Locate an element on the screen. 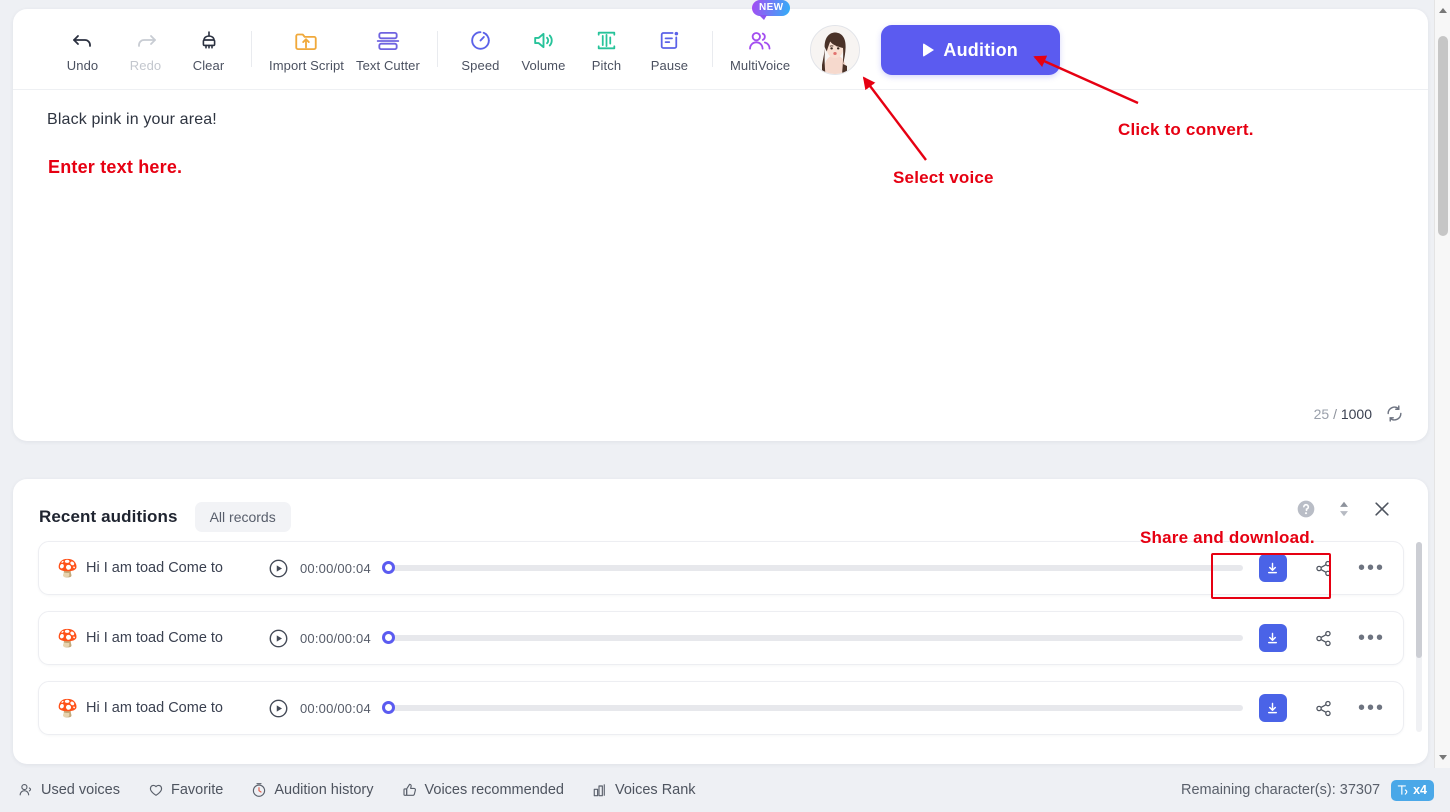  bottom-link-used-voices: Used voices is located at coordinates (69, 790).